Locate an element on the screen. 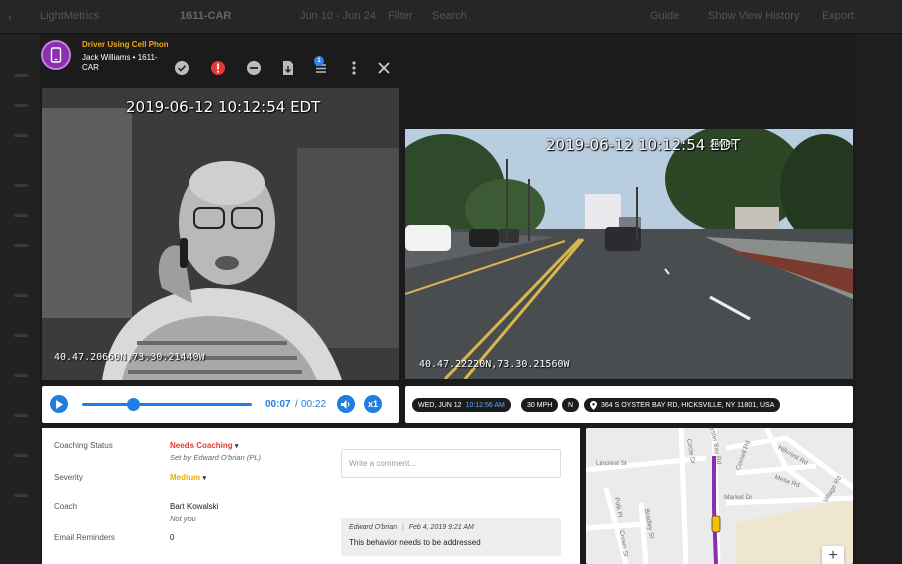 Image resolution: width=902 pixels, height=564 pixels. seek-handle is located at coordinates (133, 404).